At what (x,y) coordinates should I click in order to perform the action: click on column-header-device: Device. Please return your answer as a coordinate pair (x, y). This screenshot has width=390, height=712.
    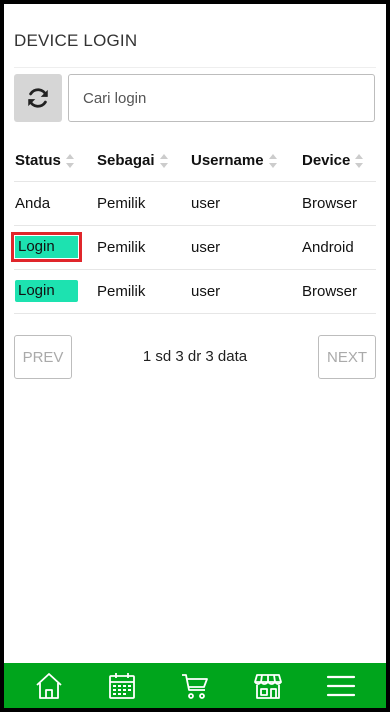
    Looking at the image, I should click on (339, 161).